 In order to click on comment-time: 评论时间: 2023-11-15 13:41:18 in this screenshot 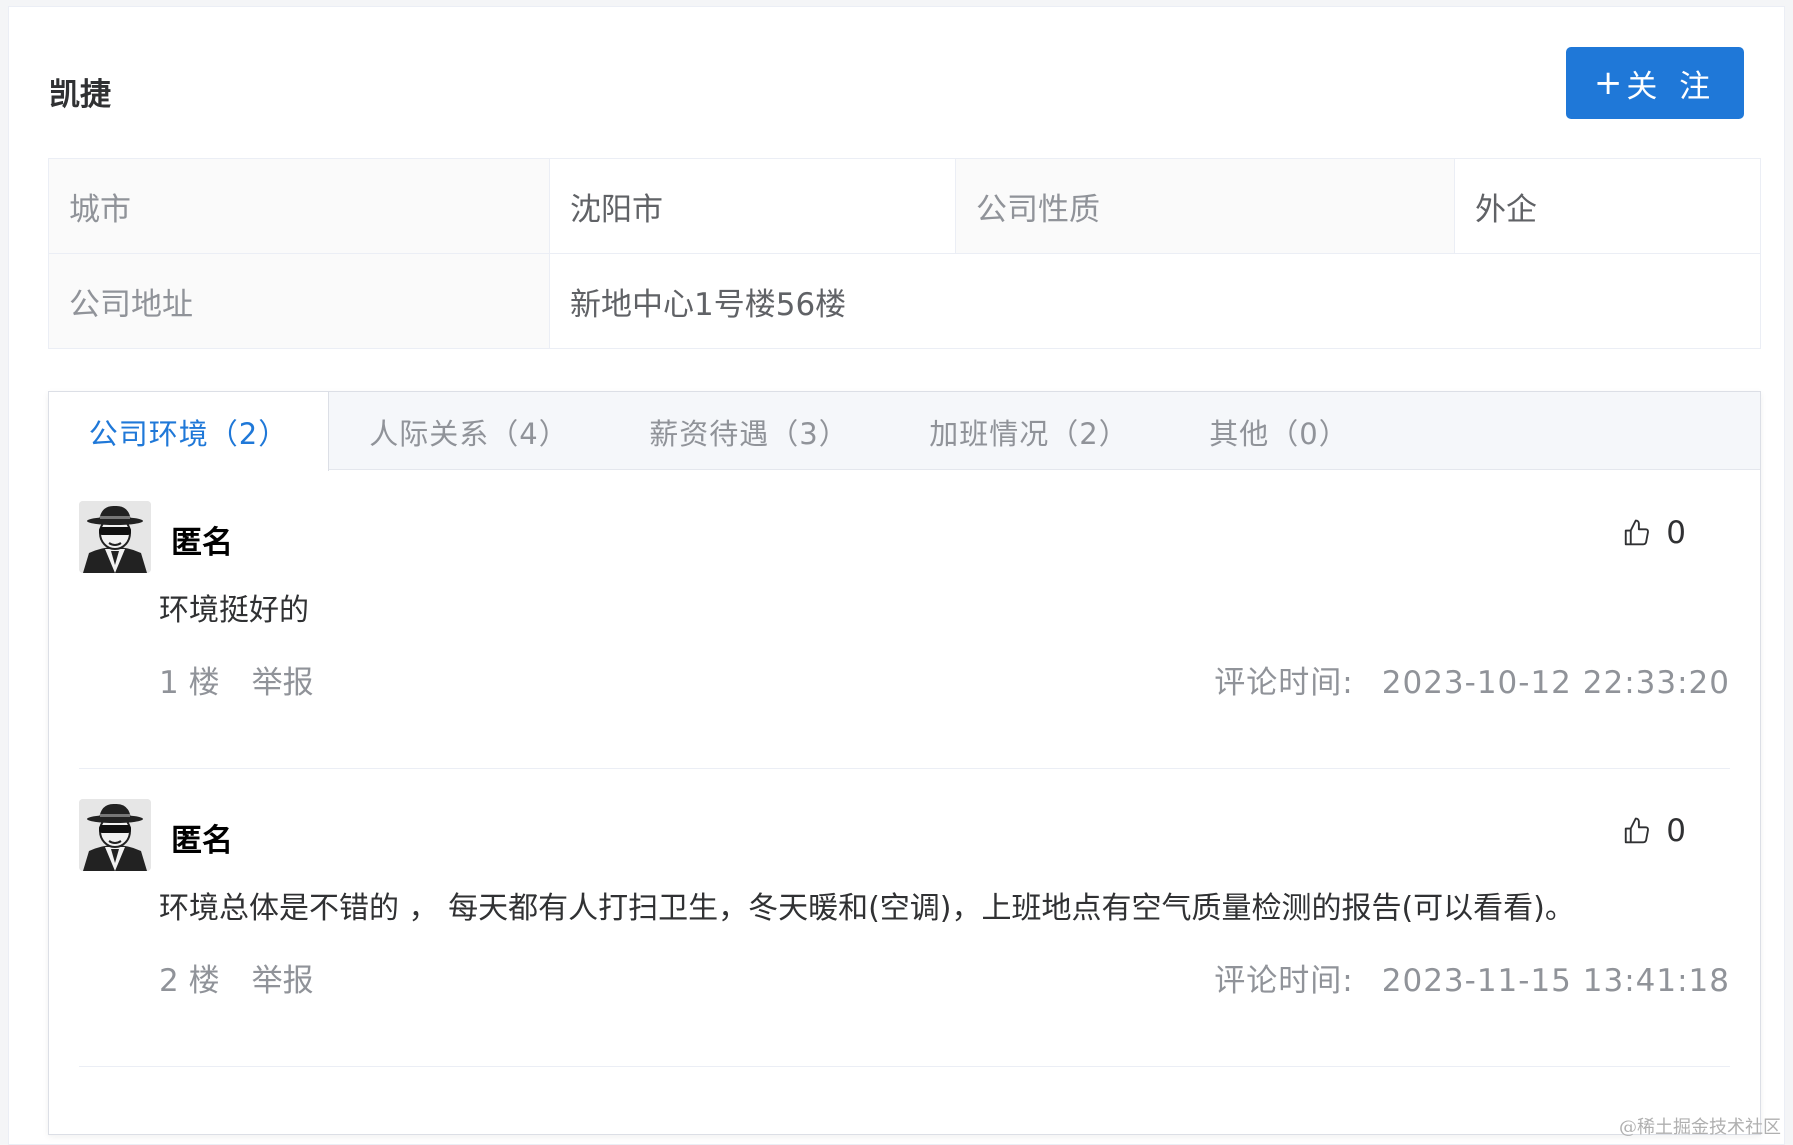, I will do `click(1472, 977)`.